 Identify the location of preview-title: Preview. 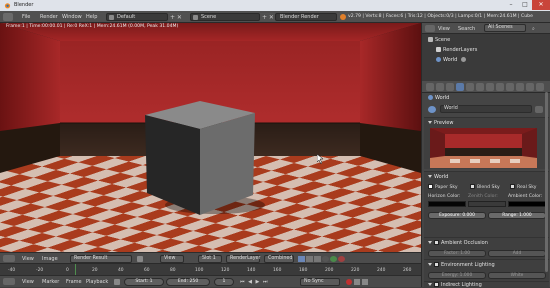
(444, 123).